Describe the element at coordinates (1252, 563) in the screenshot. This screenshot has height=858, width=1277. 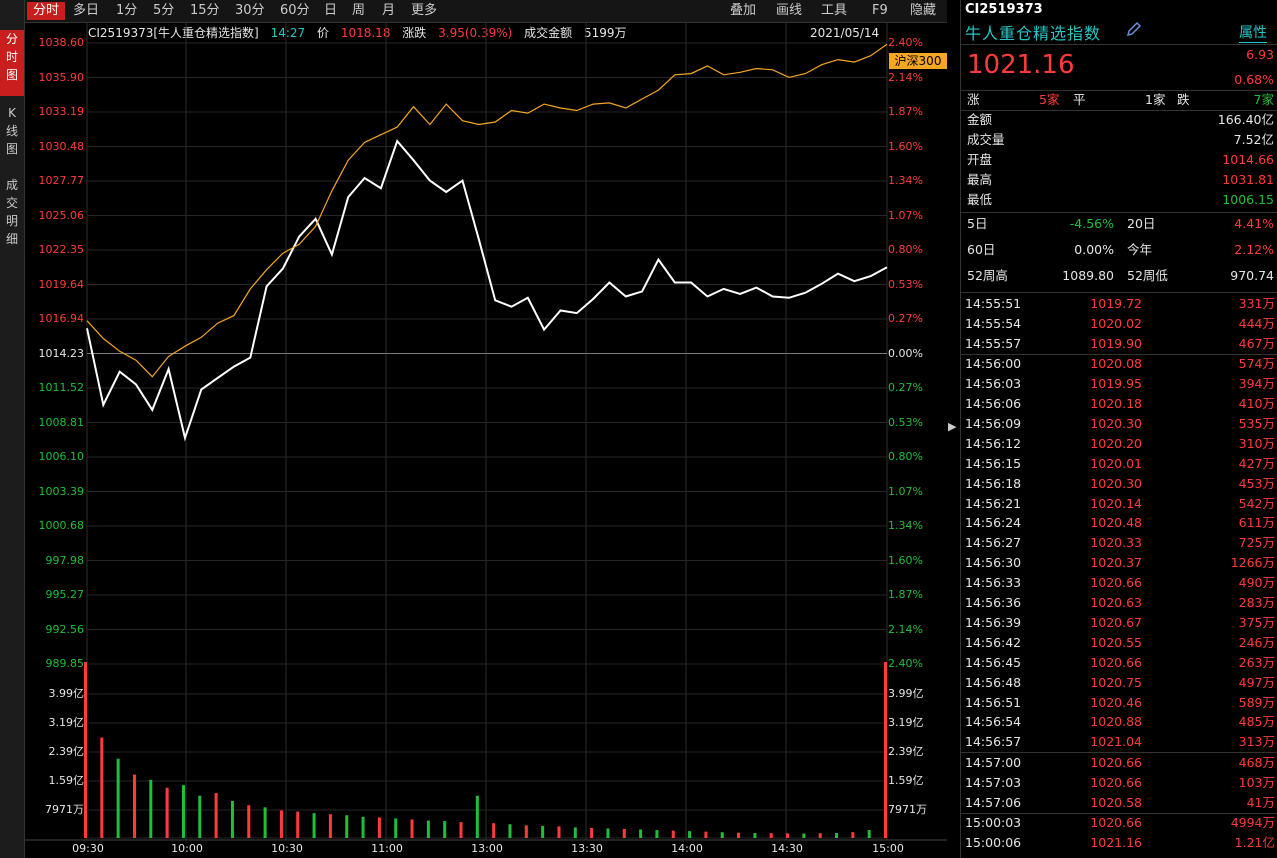
I see `tick-volume: 1266万` at that location.